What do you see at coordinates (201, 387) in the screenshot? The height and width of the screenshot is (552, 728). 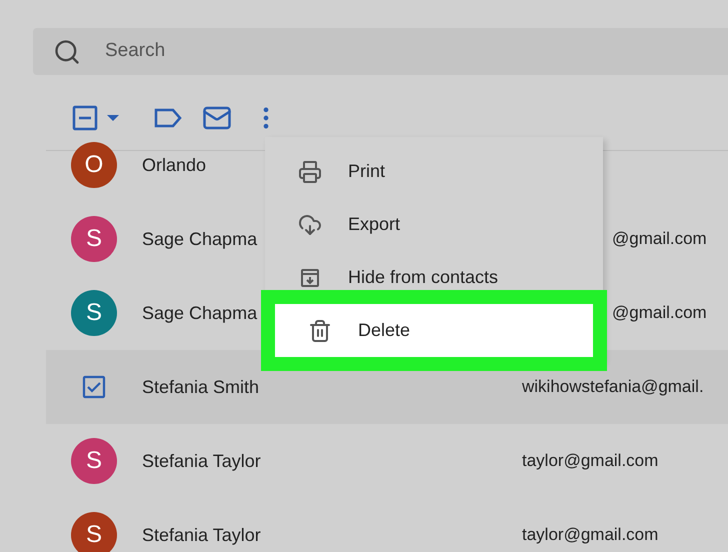 I see `contact-name: Stefania Smith` at bounding box center [201, 387].